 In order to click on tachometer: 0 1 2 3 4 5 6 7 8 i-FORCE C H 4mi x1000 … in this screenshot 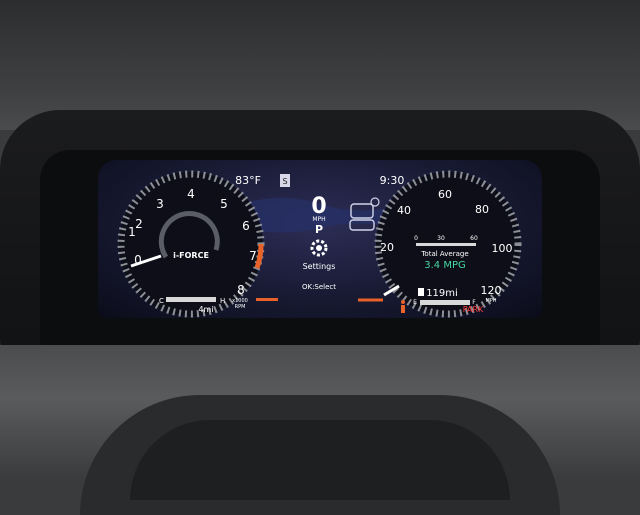, I will do `click(197, 244)`.